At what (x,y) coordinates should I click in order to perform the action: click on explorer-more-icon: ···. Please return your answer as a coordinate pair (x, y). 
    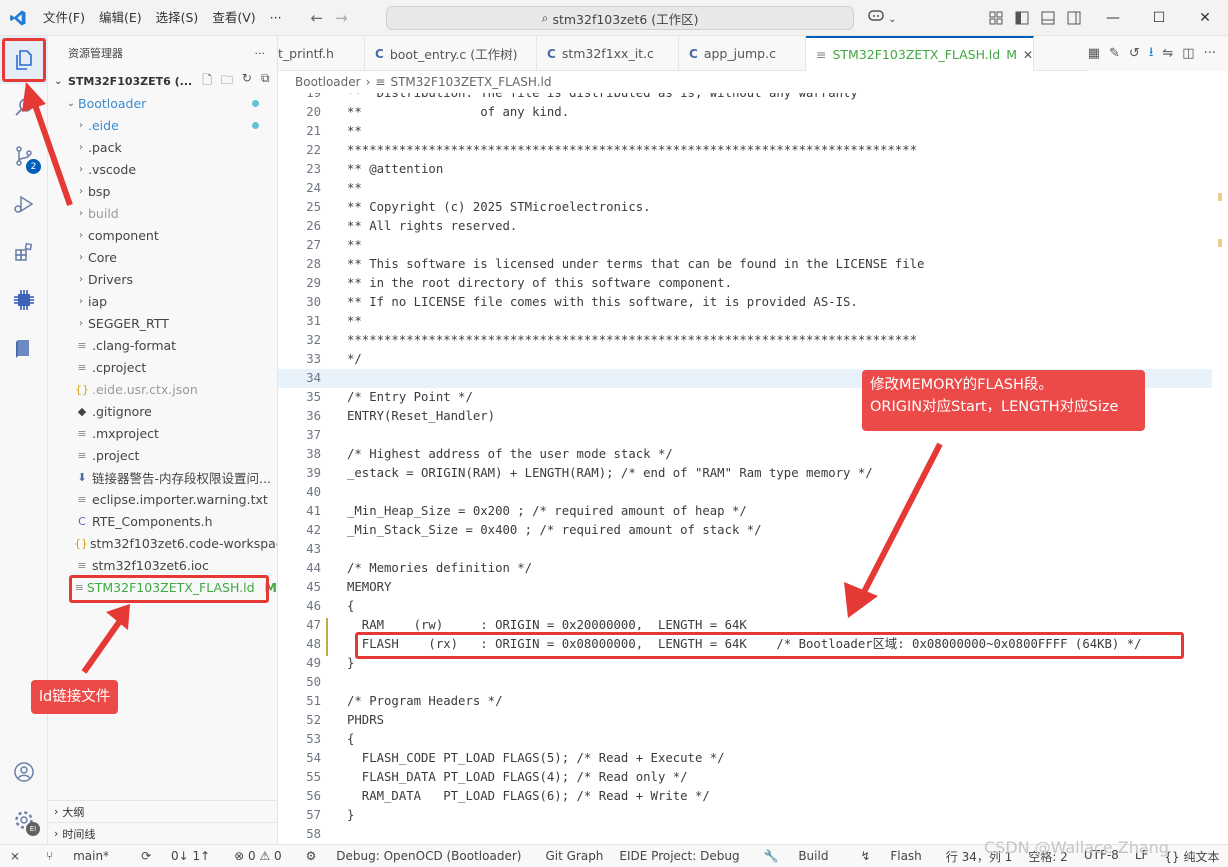
    Looking at the image, I should click on (260, 53).